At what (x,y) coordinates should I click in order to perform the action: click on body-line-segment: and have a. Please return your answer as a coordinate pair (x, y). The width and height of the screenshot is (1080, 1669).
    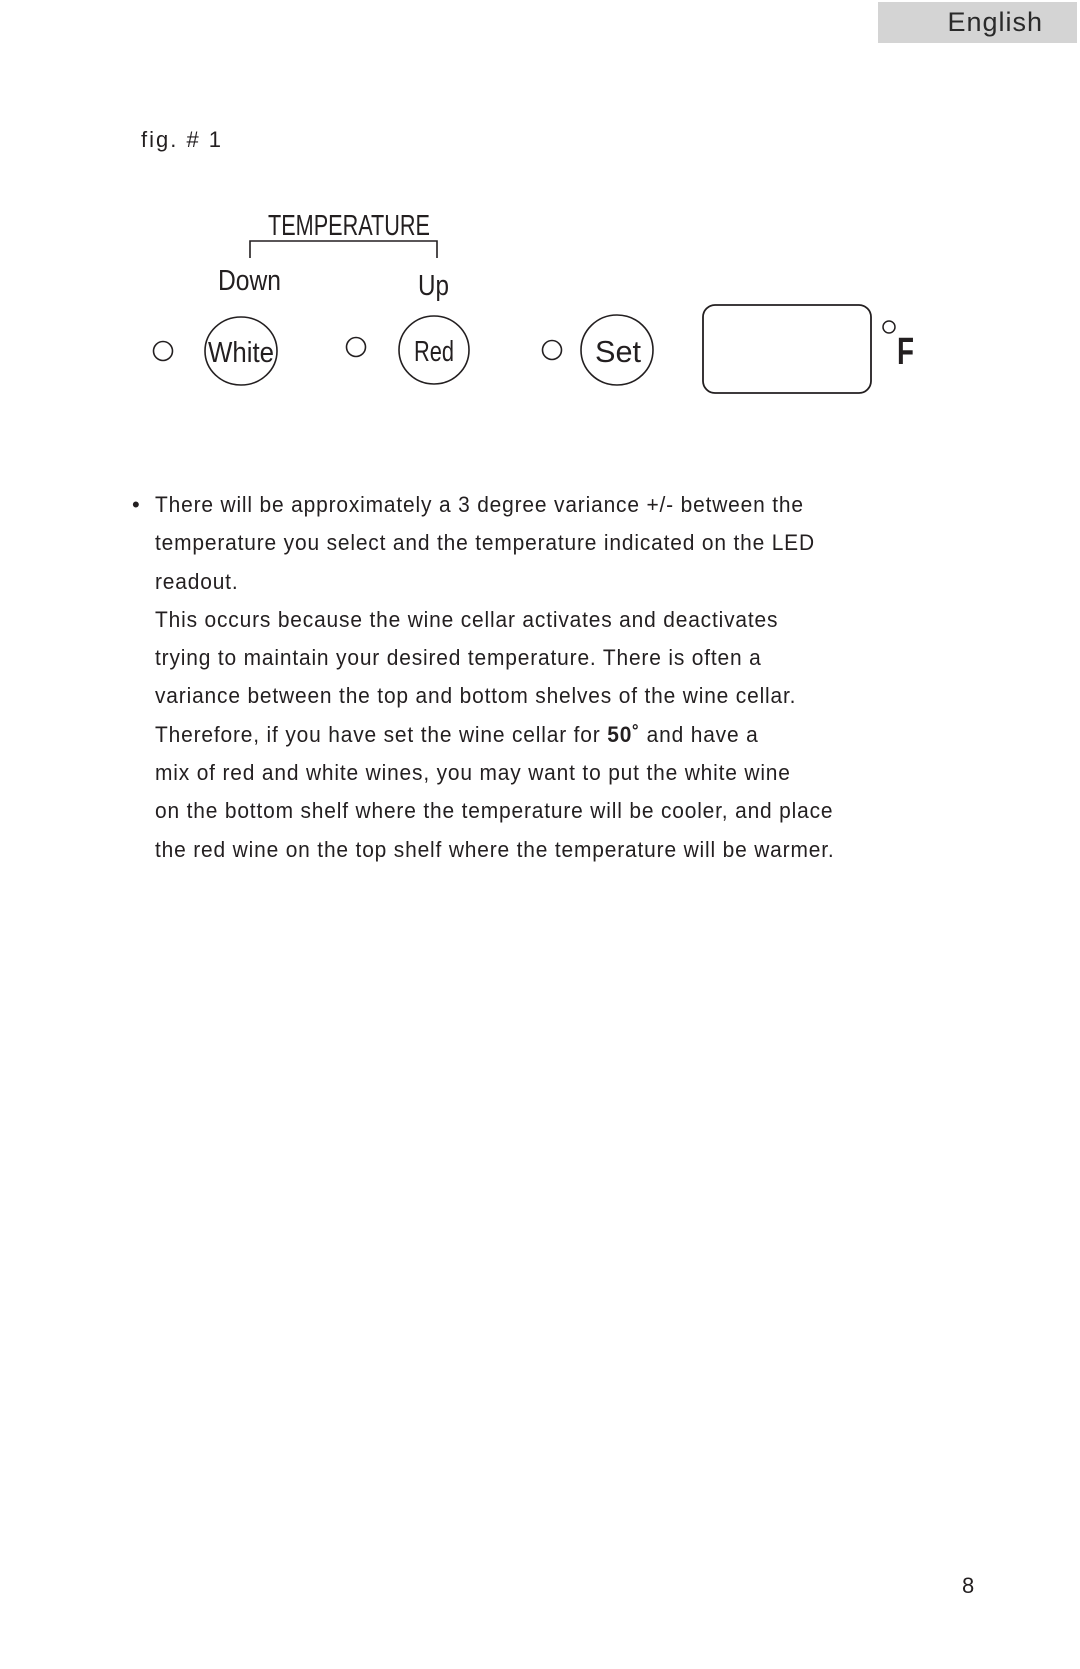
    Looking at the image, I should click on (699, 734).